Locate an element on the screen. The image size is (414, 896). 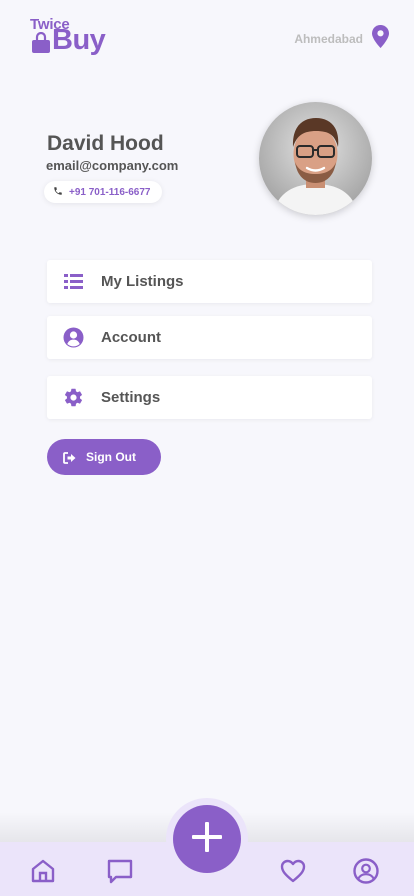
add-listing-button is located at coordinates (207, 839).